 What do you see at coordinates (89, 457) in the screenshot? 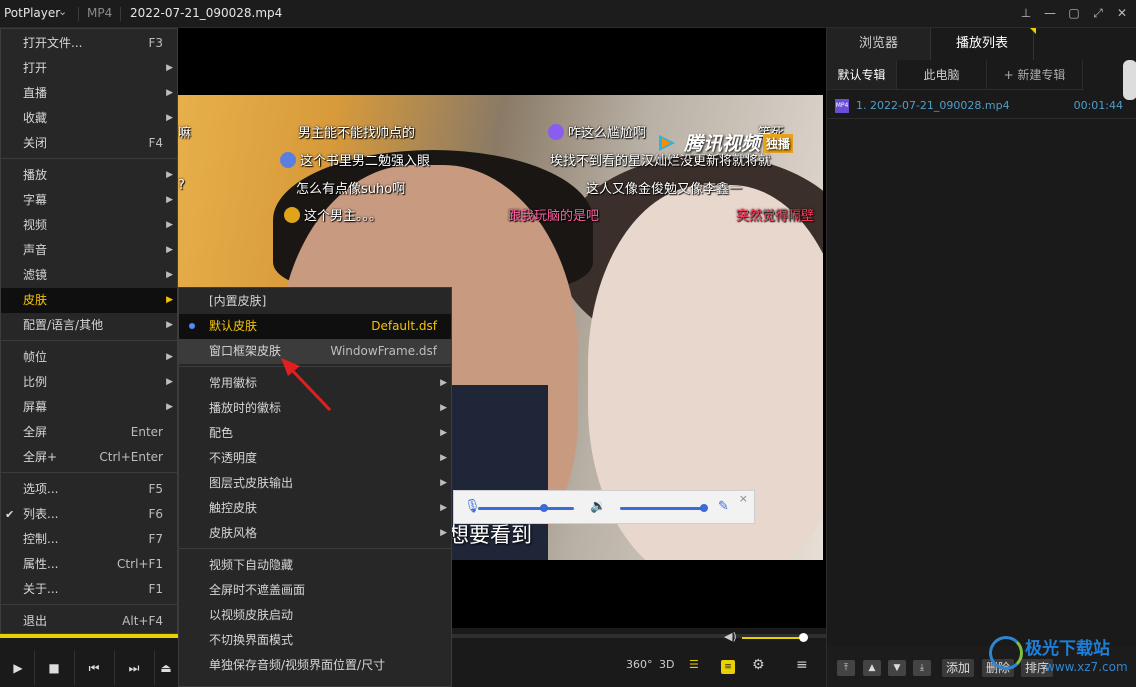
I see `menu-item-fullscreen-plus: 全屏+ Ctrl+Enter` at bounding box center [89, 457].